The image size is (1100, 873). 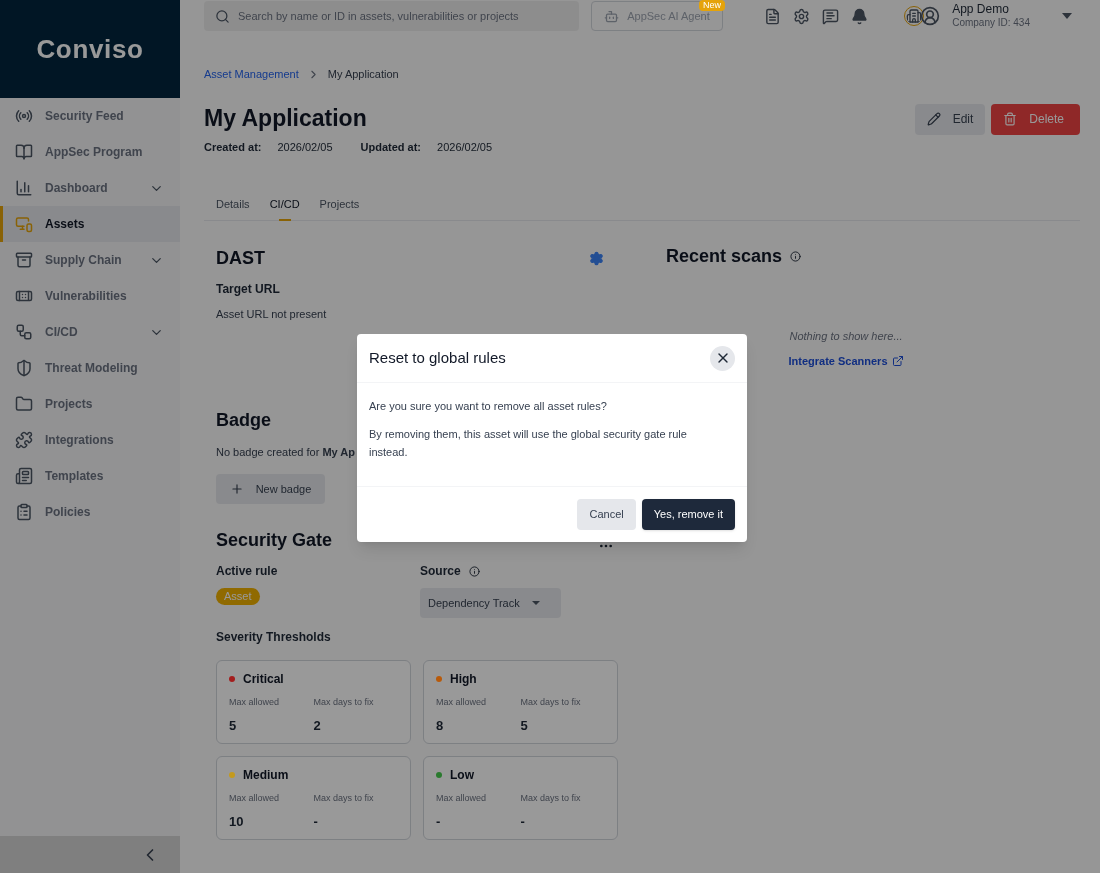 I want to click on tab: Details, so click(x=233, y=207).